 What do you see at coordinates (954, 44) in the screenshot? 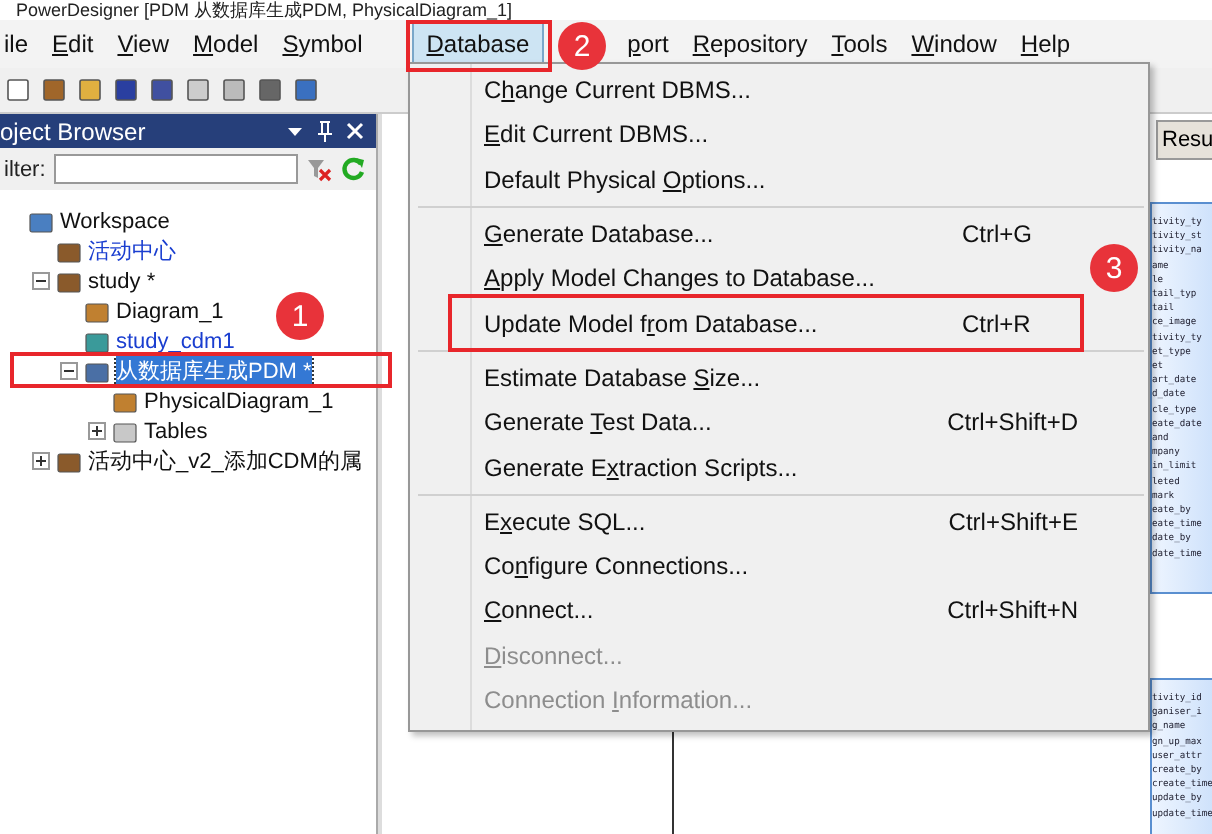
I see `menu-item: Window` at bounding box center [954, 44].